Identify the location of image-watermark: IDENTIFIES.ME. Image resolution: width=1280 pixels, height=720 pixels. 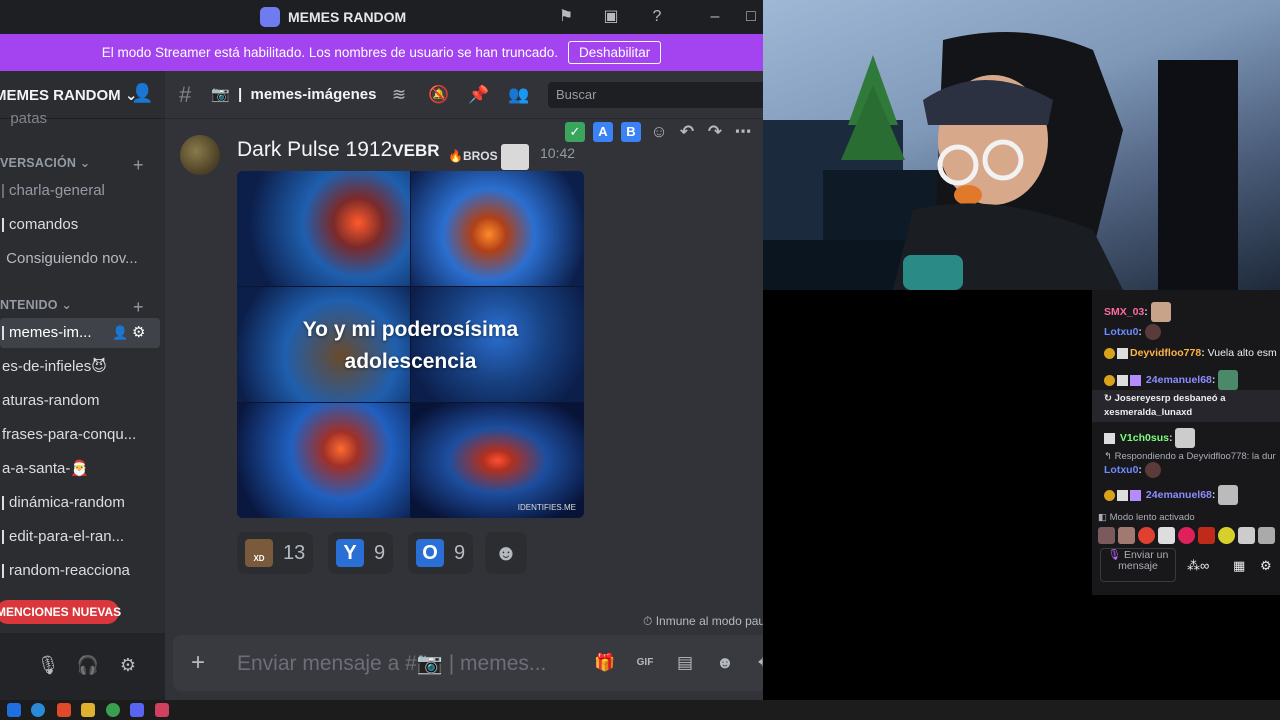
(546, 507).